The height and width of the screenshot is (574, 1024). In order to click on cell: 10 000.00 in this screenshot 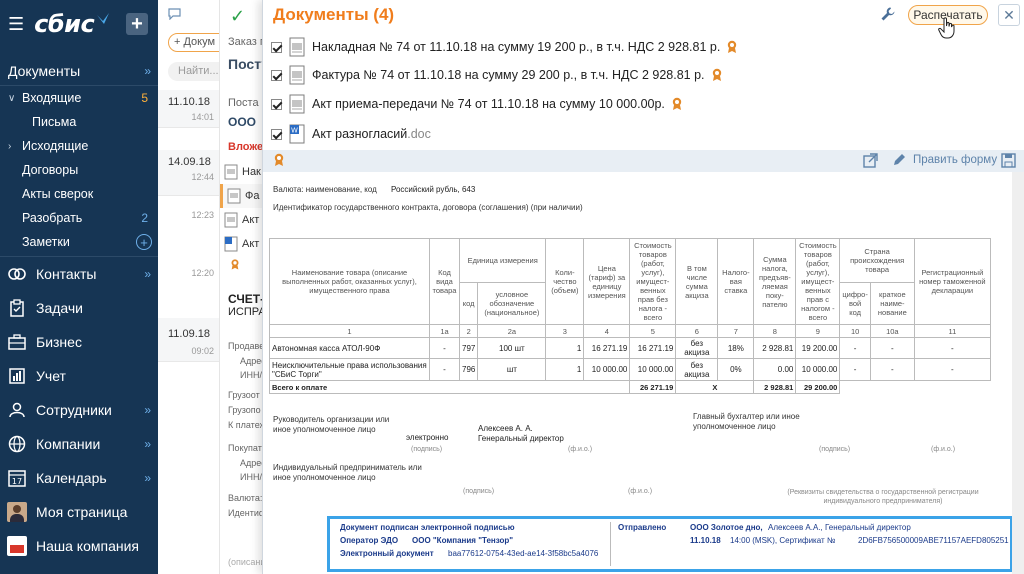, I will do `click(607, 369)`.